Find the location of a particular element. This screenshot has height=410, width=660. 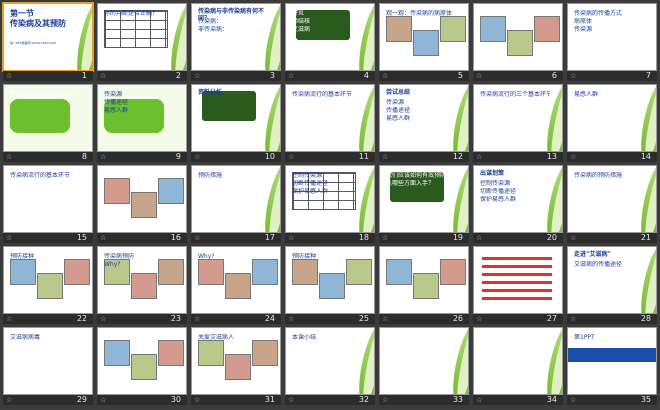

slide-thumbnail-7: 传染病的传播方式 病原体 传染源 ☆ 7 is located at coordinates (612, 42).